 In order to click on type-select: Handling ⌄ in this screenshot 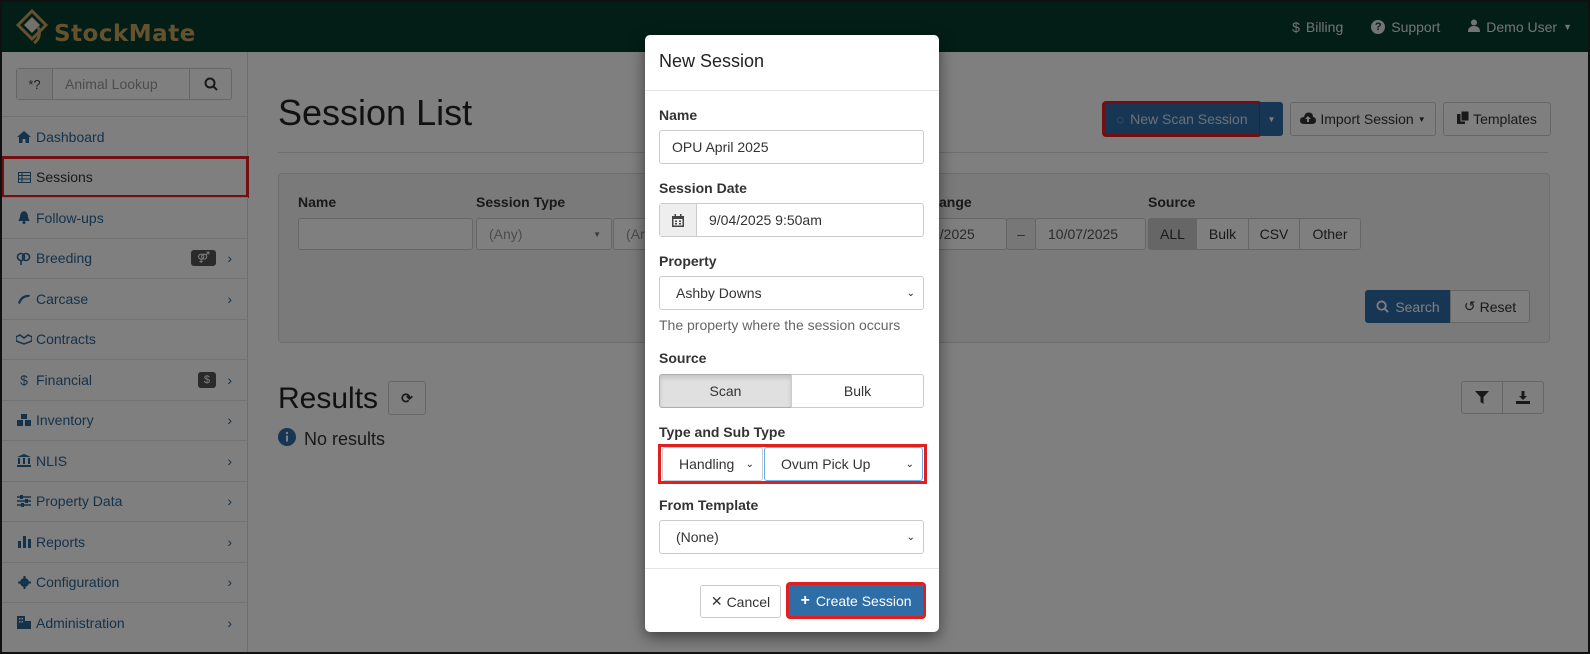, I will do `click(712, 464)`.